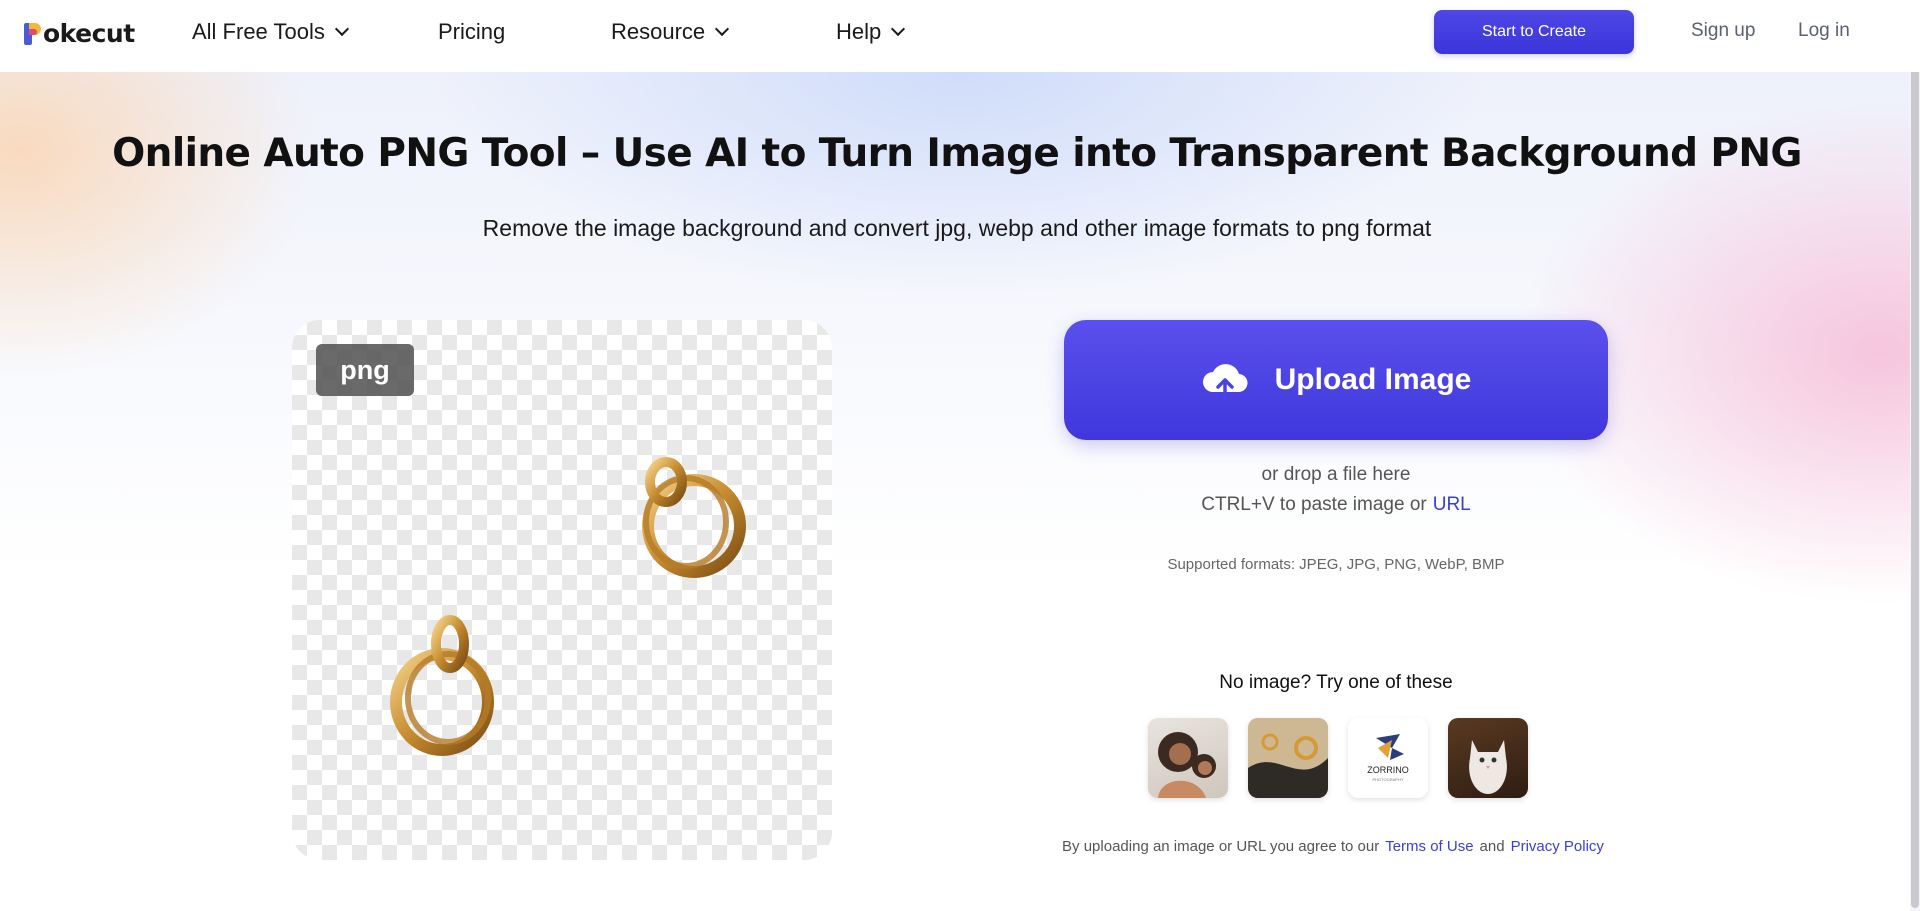 The image size is (1920, 911). What do you see at coordinates (1534, 32) in the screenshot?
I see `start-to-create-button: Start to Create` at bounding box center [1534, 32].